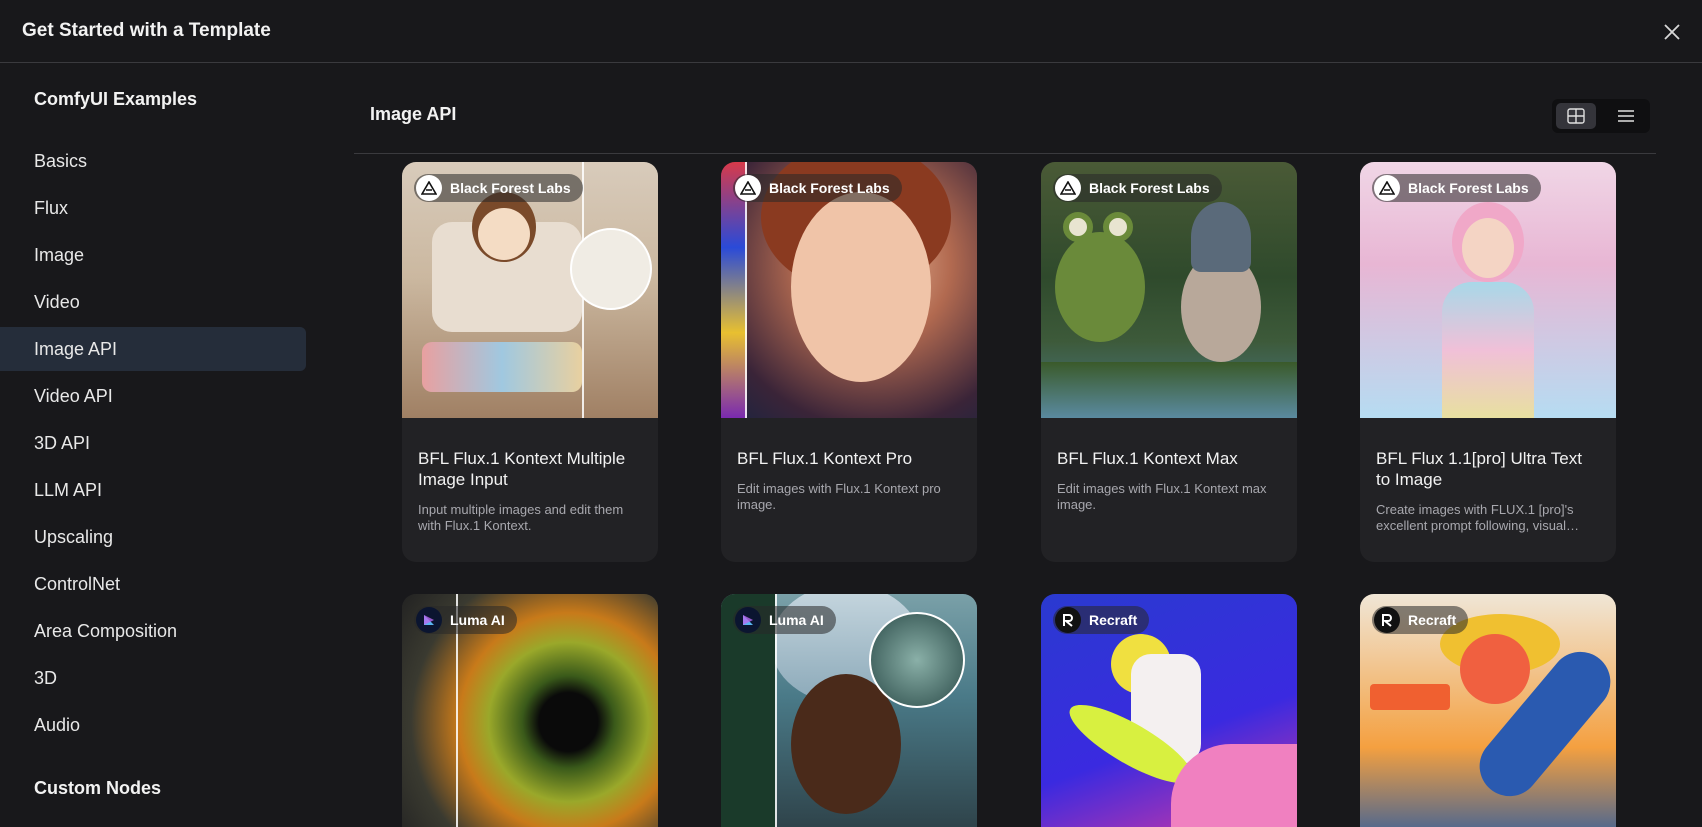 The height and width of the screenshot is (827, 1702). I want to click on sidebar-item-audio: Audio, so click(153, 725).